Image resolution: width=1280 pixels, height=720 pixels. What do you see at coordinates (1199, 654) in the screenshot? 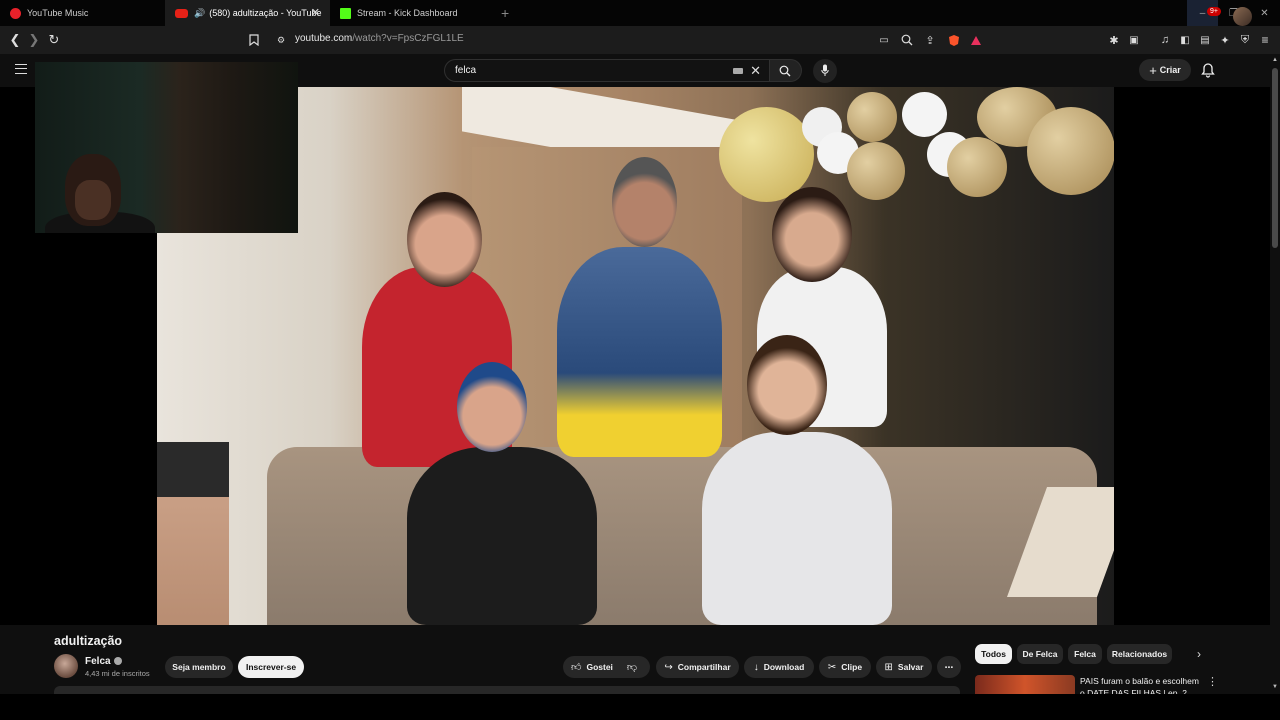
I see `chevron-right-icon: ›` at bounding box center [1199, 654].